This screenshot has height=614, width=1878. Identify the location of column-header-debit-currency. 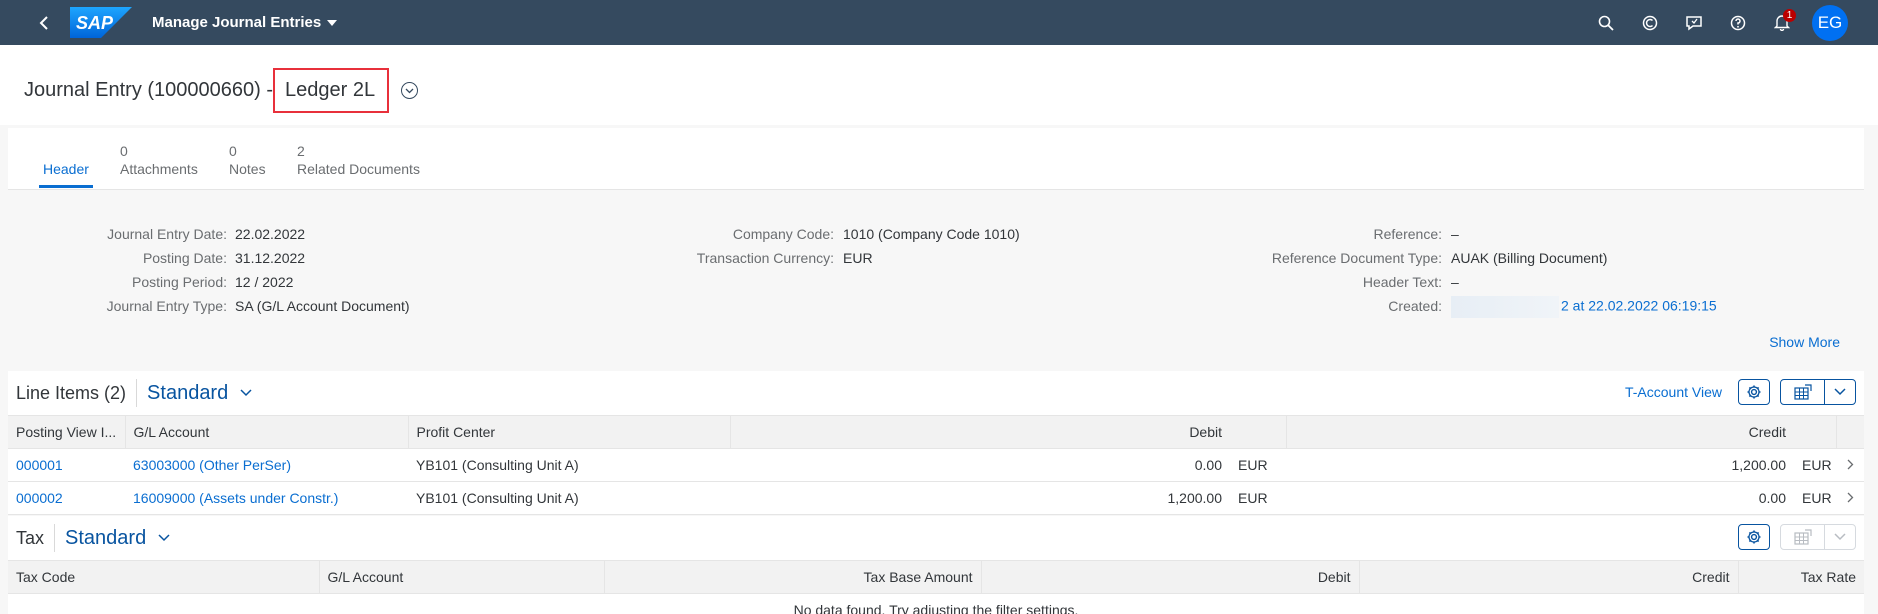
(1258, 432).